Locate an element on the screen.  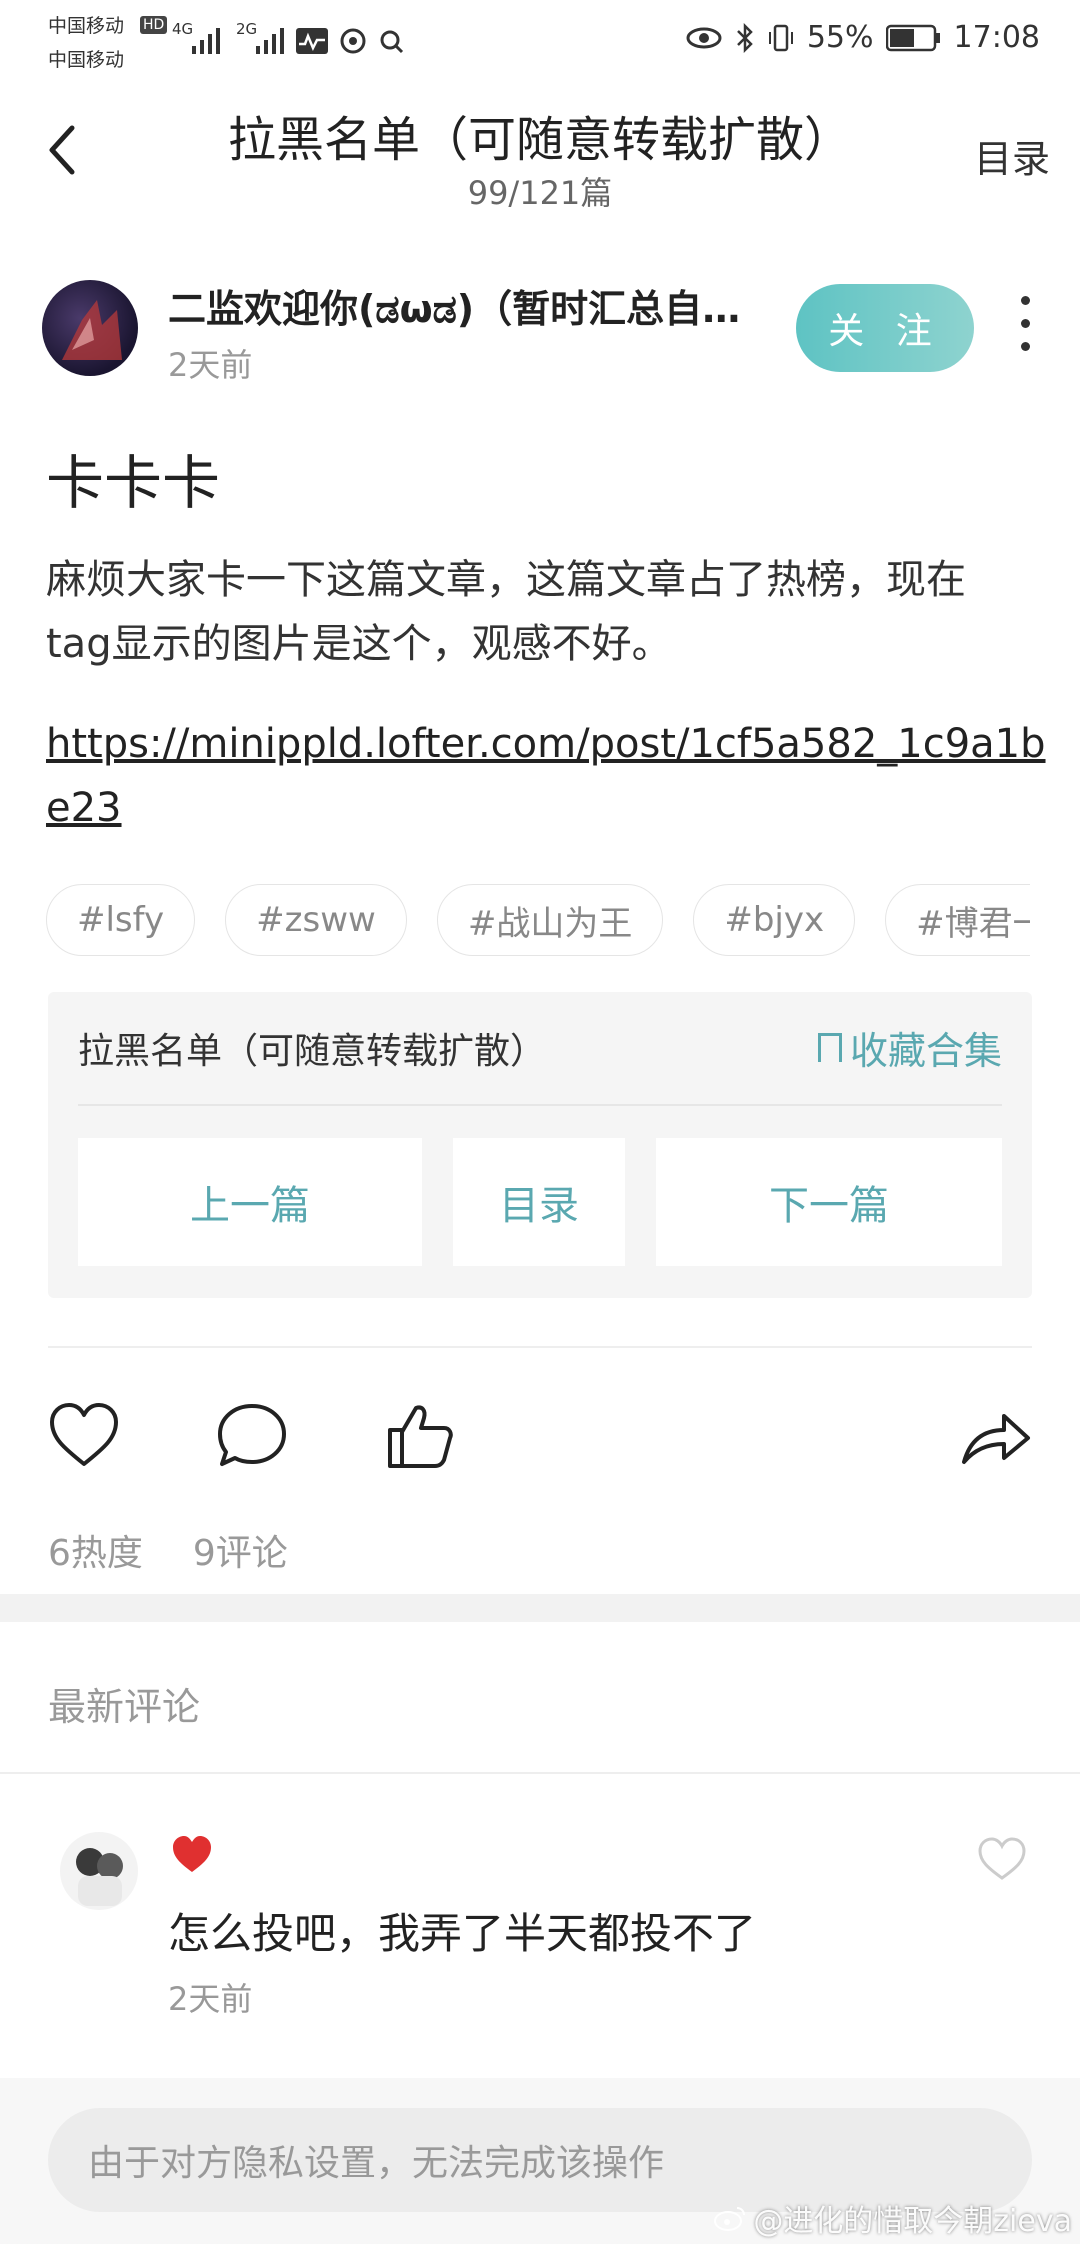
watermark-text: @进化的惜取今朝zieva is located at coordinates (912, 2221).